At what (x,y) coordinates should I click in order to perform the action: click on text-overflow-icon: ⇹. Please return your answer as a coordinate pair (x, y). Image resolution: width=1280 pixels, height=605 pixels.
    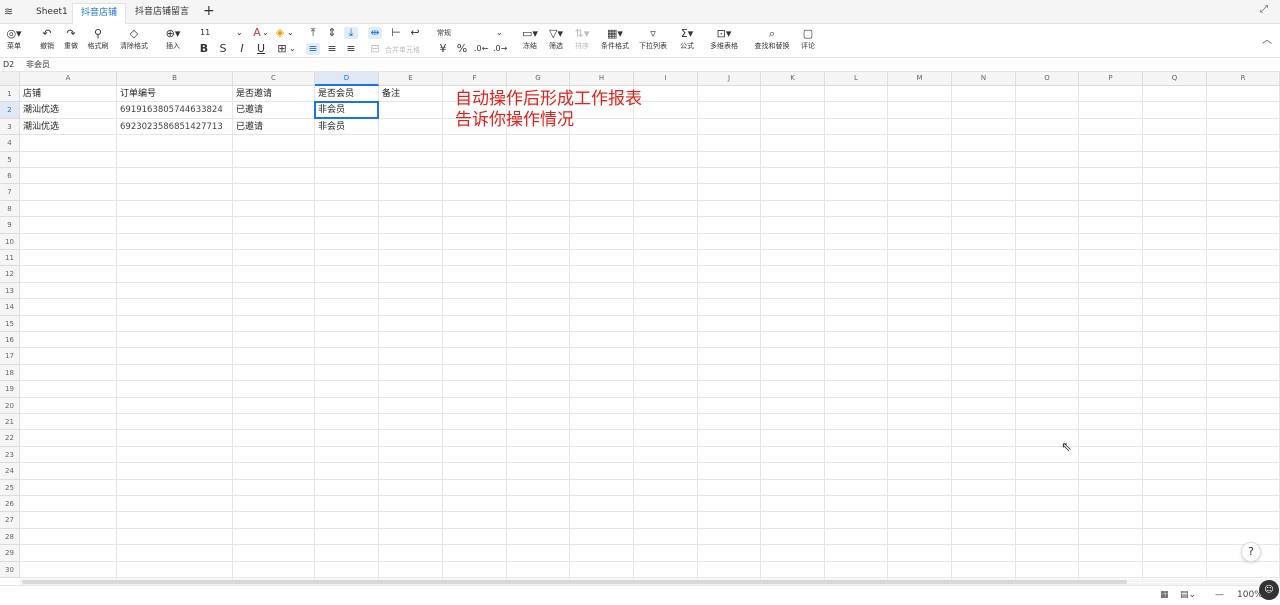
    Looking at the image, I should click on (375, 33).